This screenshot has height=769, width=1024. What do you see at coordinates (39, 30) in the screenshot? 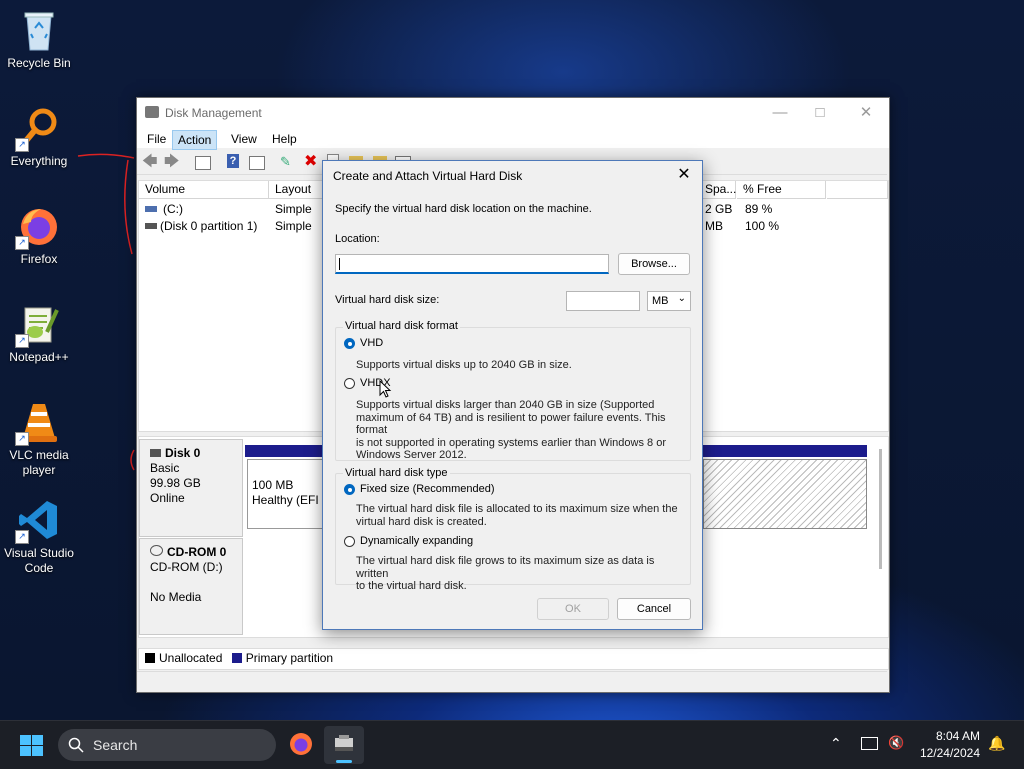
I see `recycle-bin-icon` at bounding box center [39, 30].